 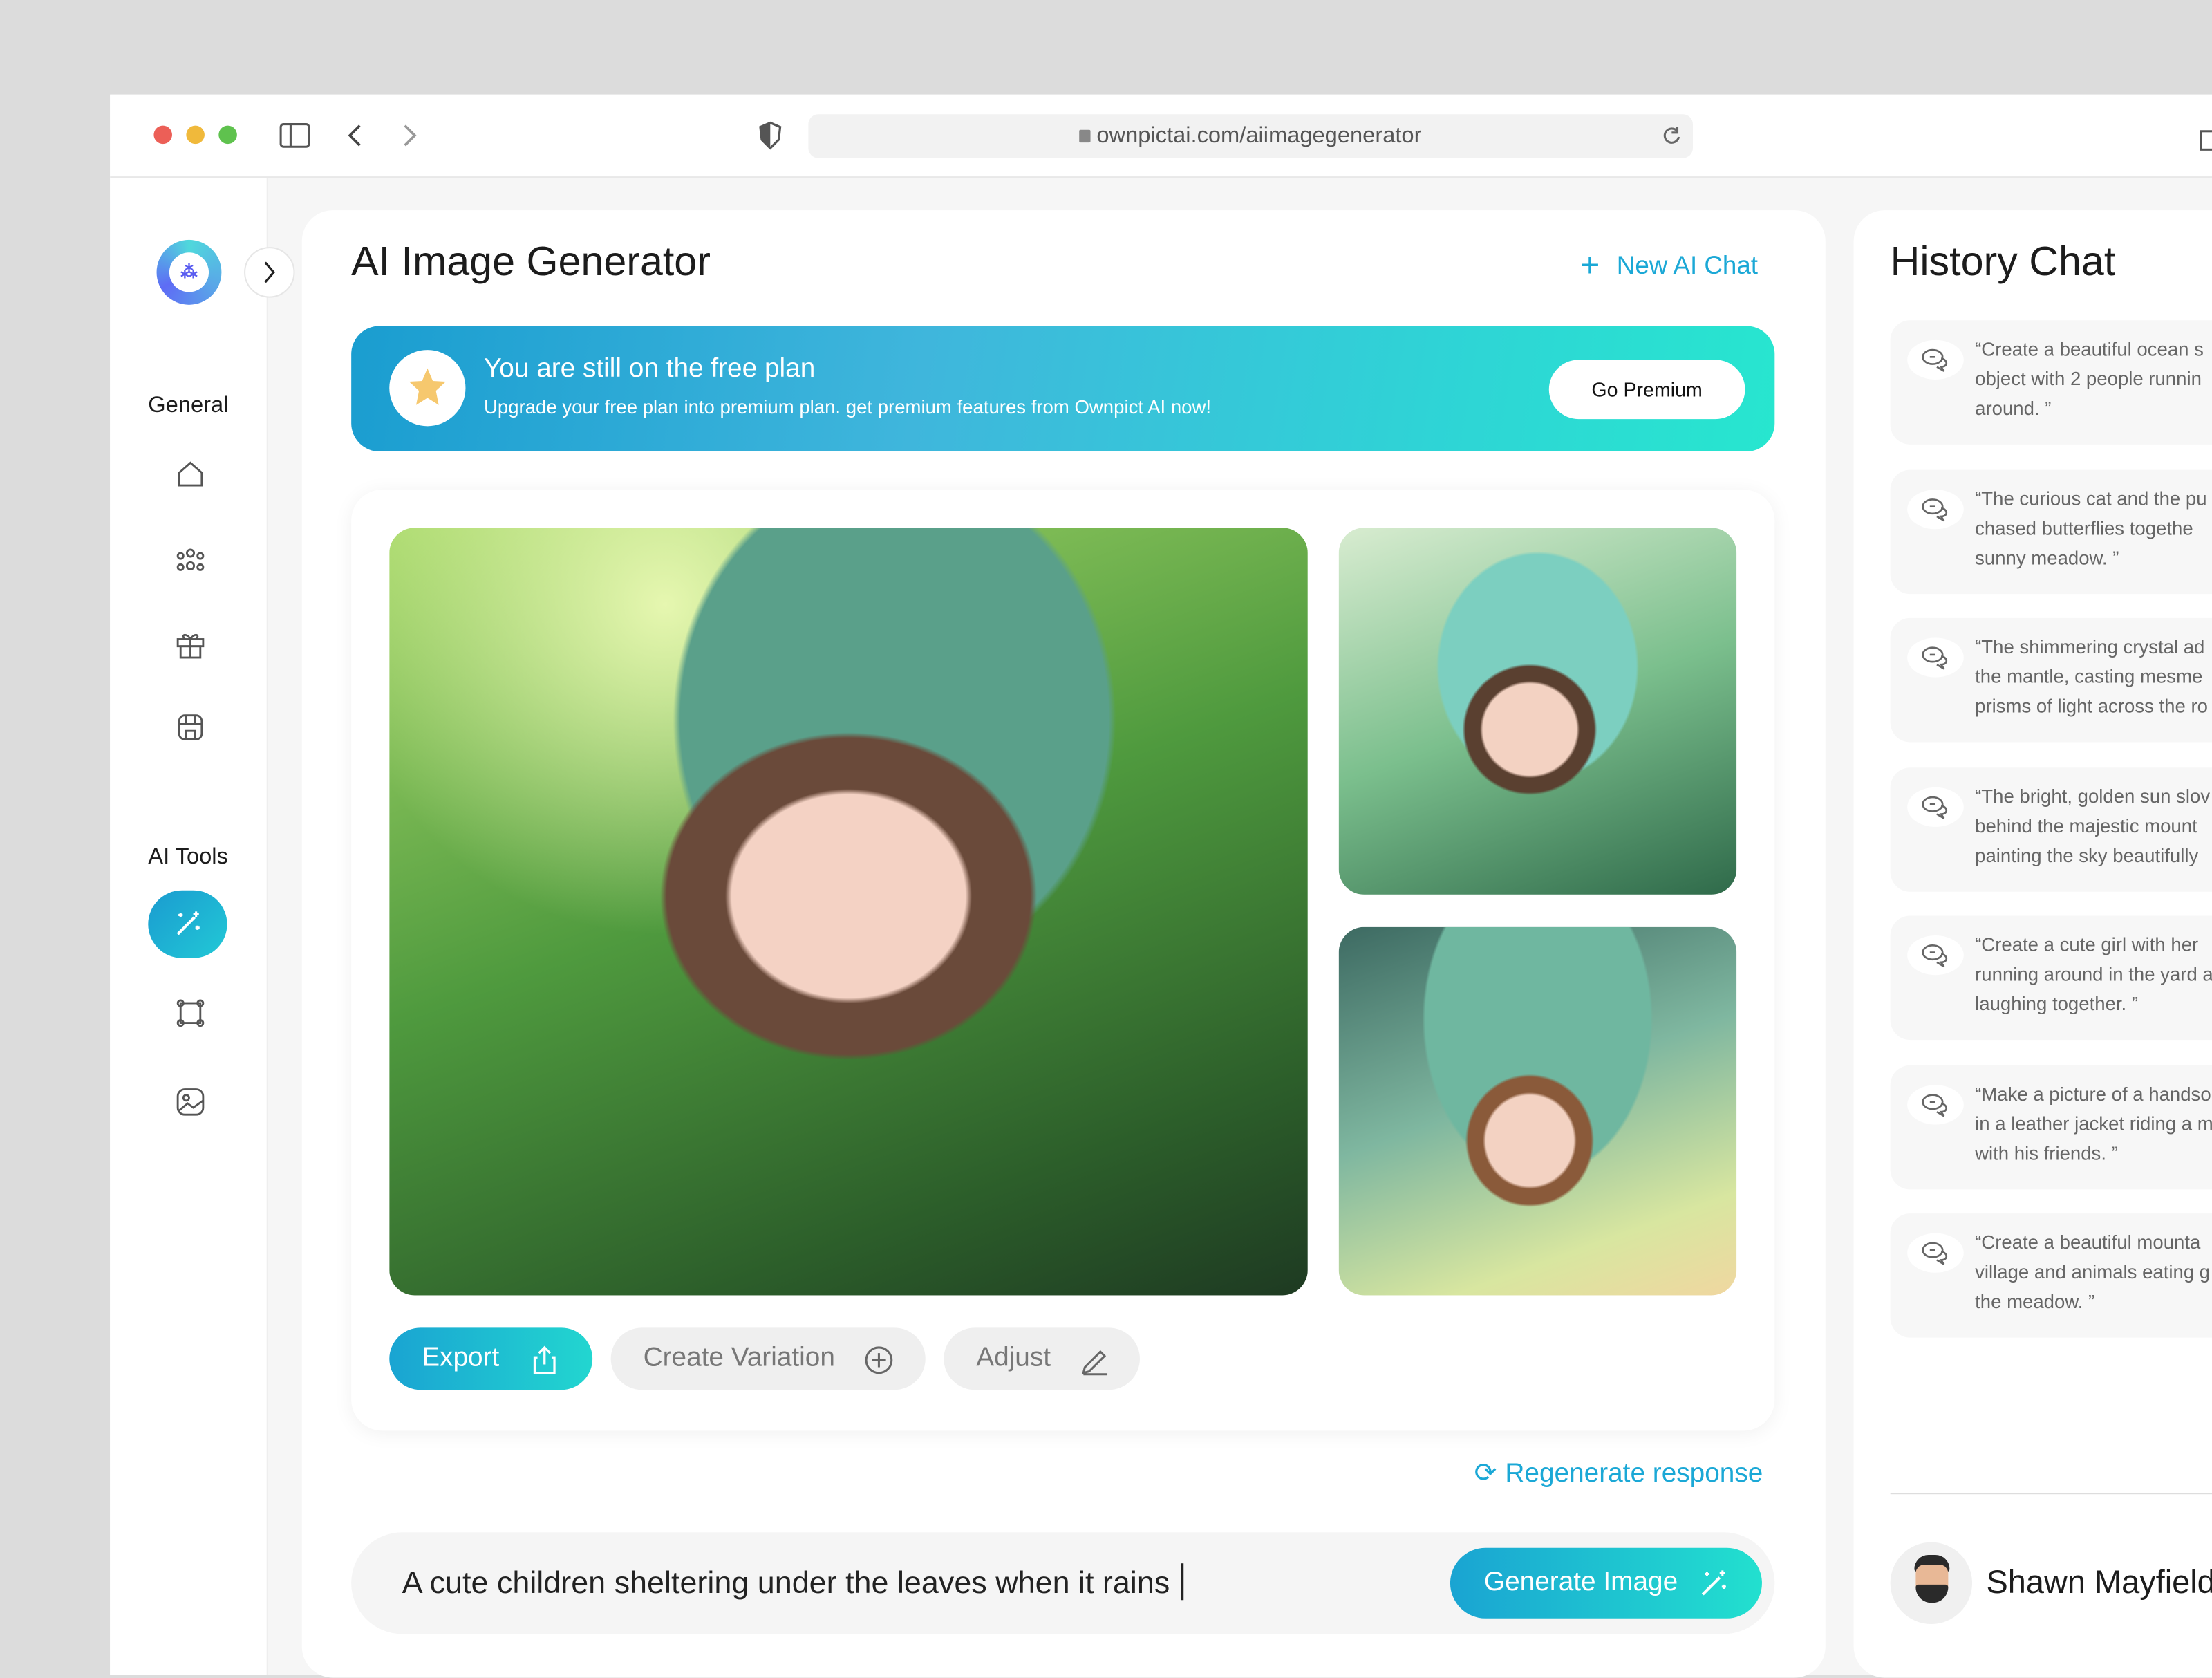 What do you see at coordinates (195, 135) in the screenshot?
I see `minimize-window-button` at bounding box center [195, 135].